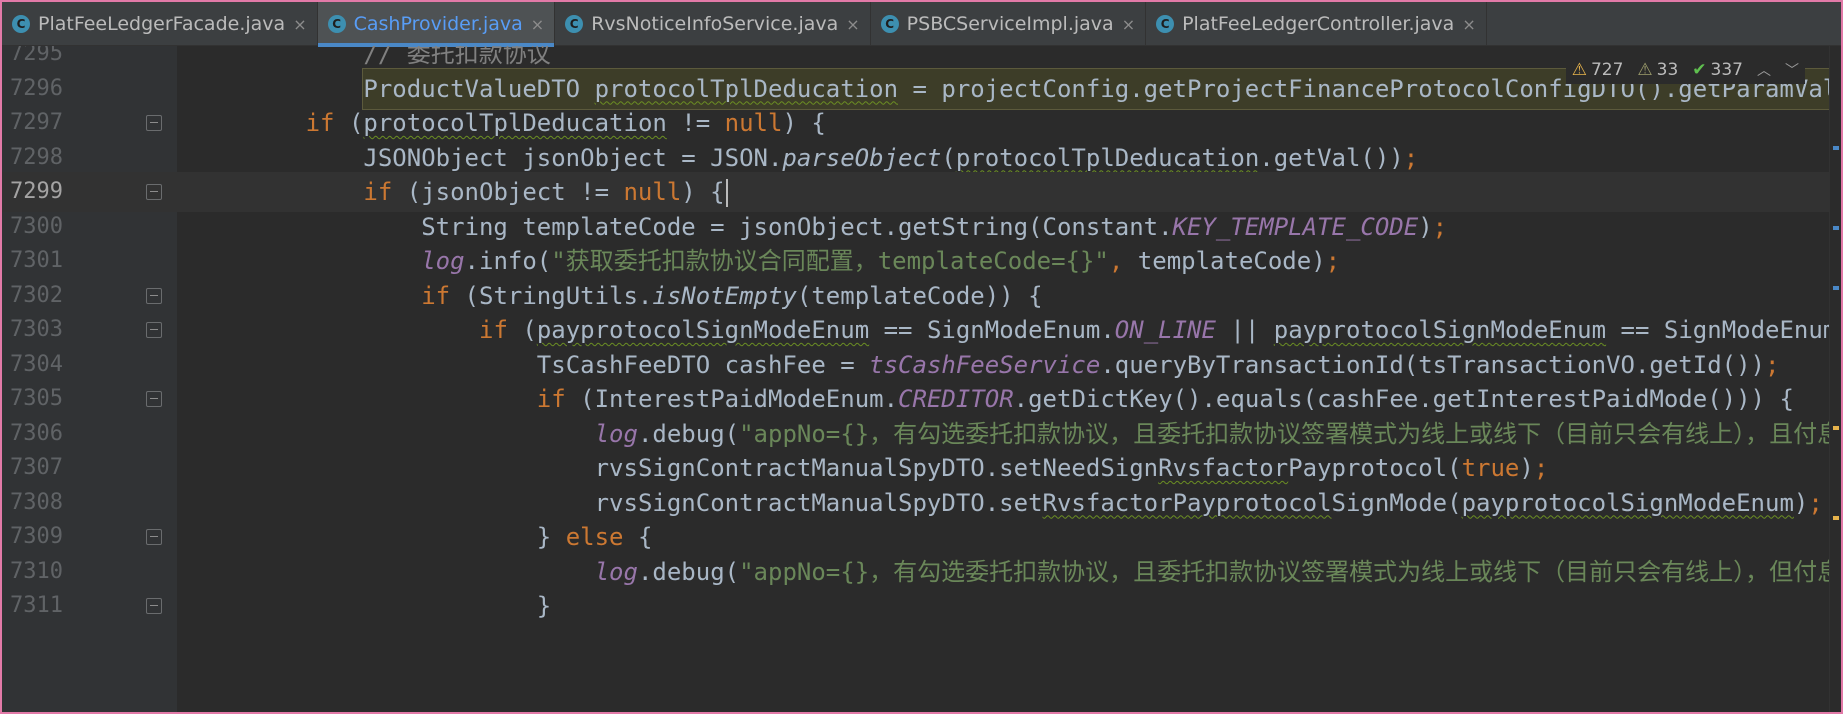 This screenshot has height=714, width=1843. I want to click on code-token: rvsSignContractManualSpyDTO.setNeedSign, so click(876, 468).